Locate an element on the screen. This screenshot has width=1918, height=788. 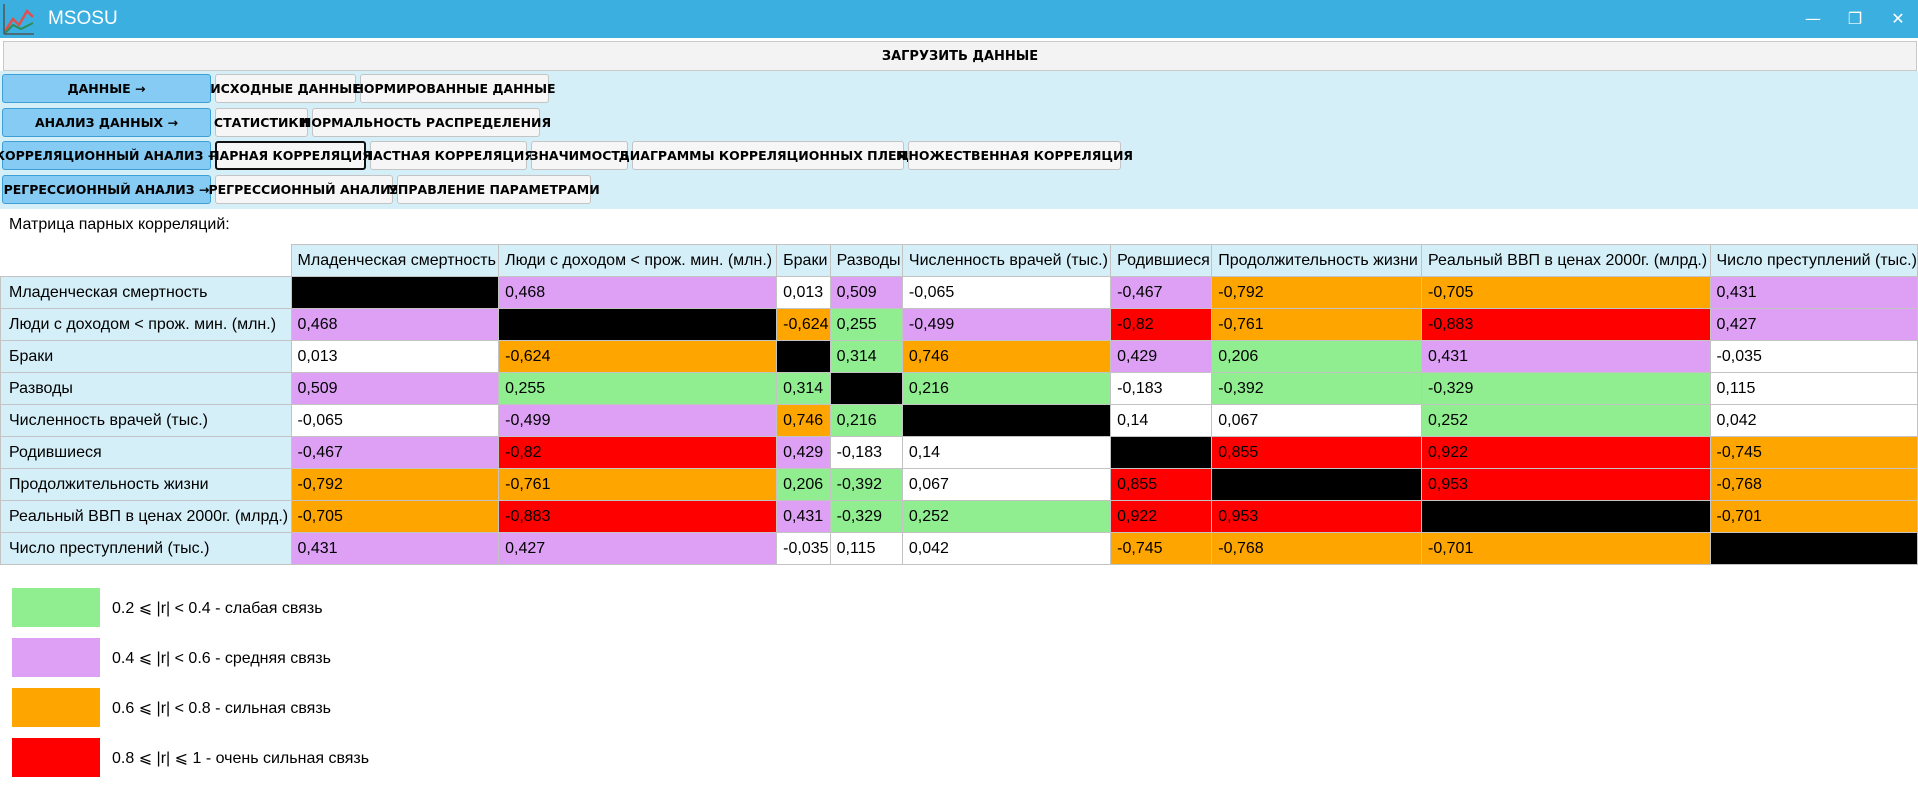
minimize-icon: — is located at coordinates (1813, 19).